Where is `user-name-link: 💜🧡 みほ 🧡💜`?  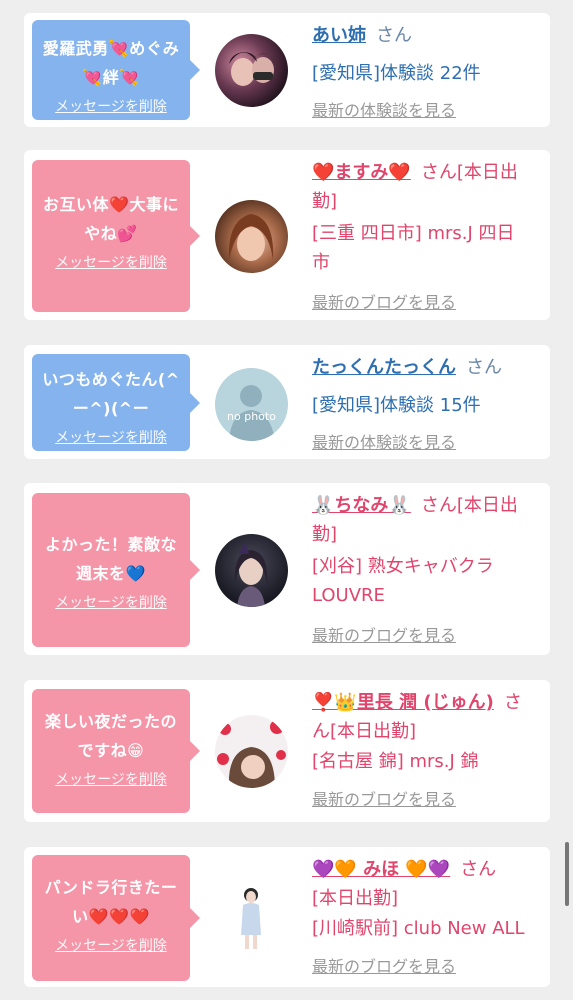
user-name-link: 💜🧡 みほ 🧡💜 is located at coordinates (381, 869).